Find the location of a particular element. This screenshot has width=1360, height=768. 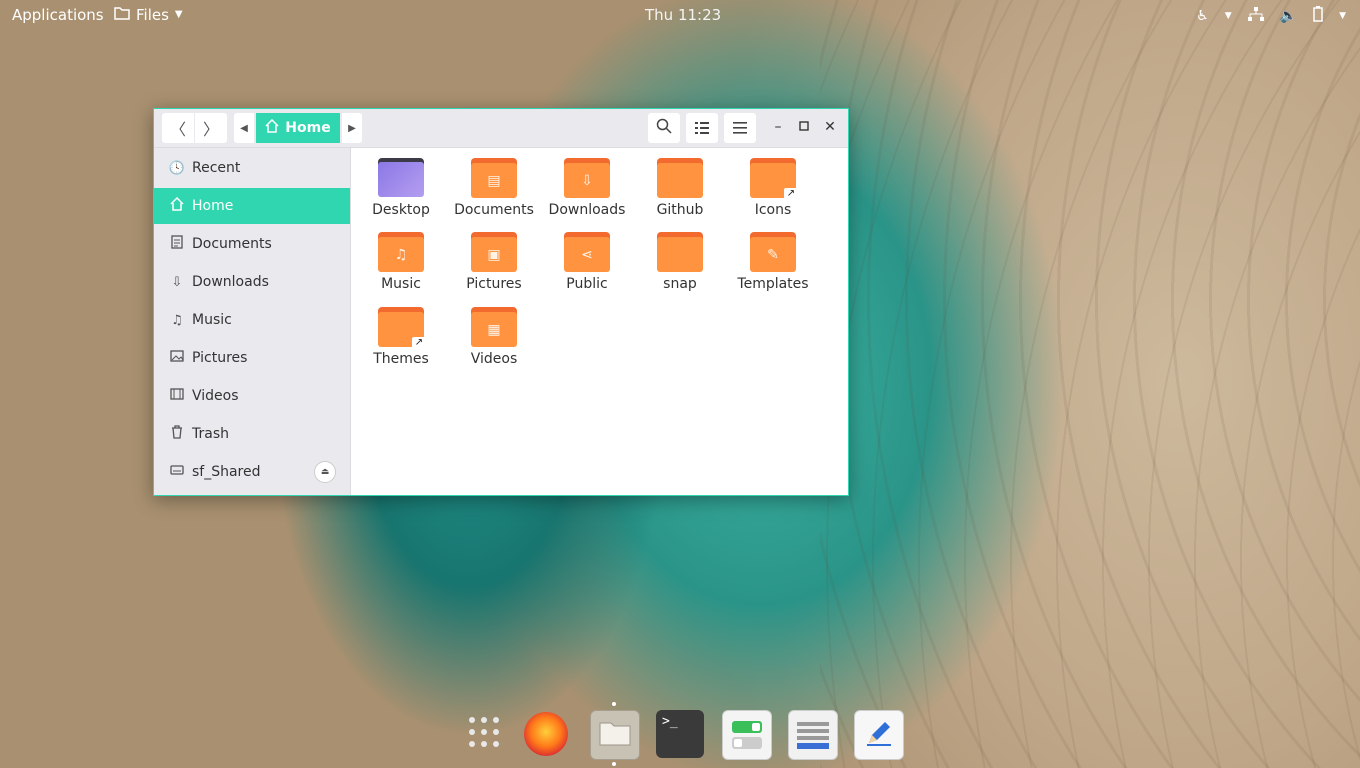

trash-icon is located at coordinates (177, 434).